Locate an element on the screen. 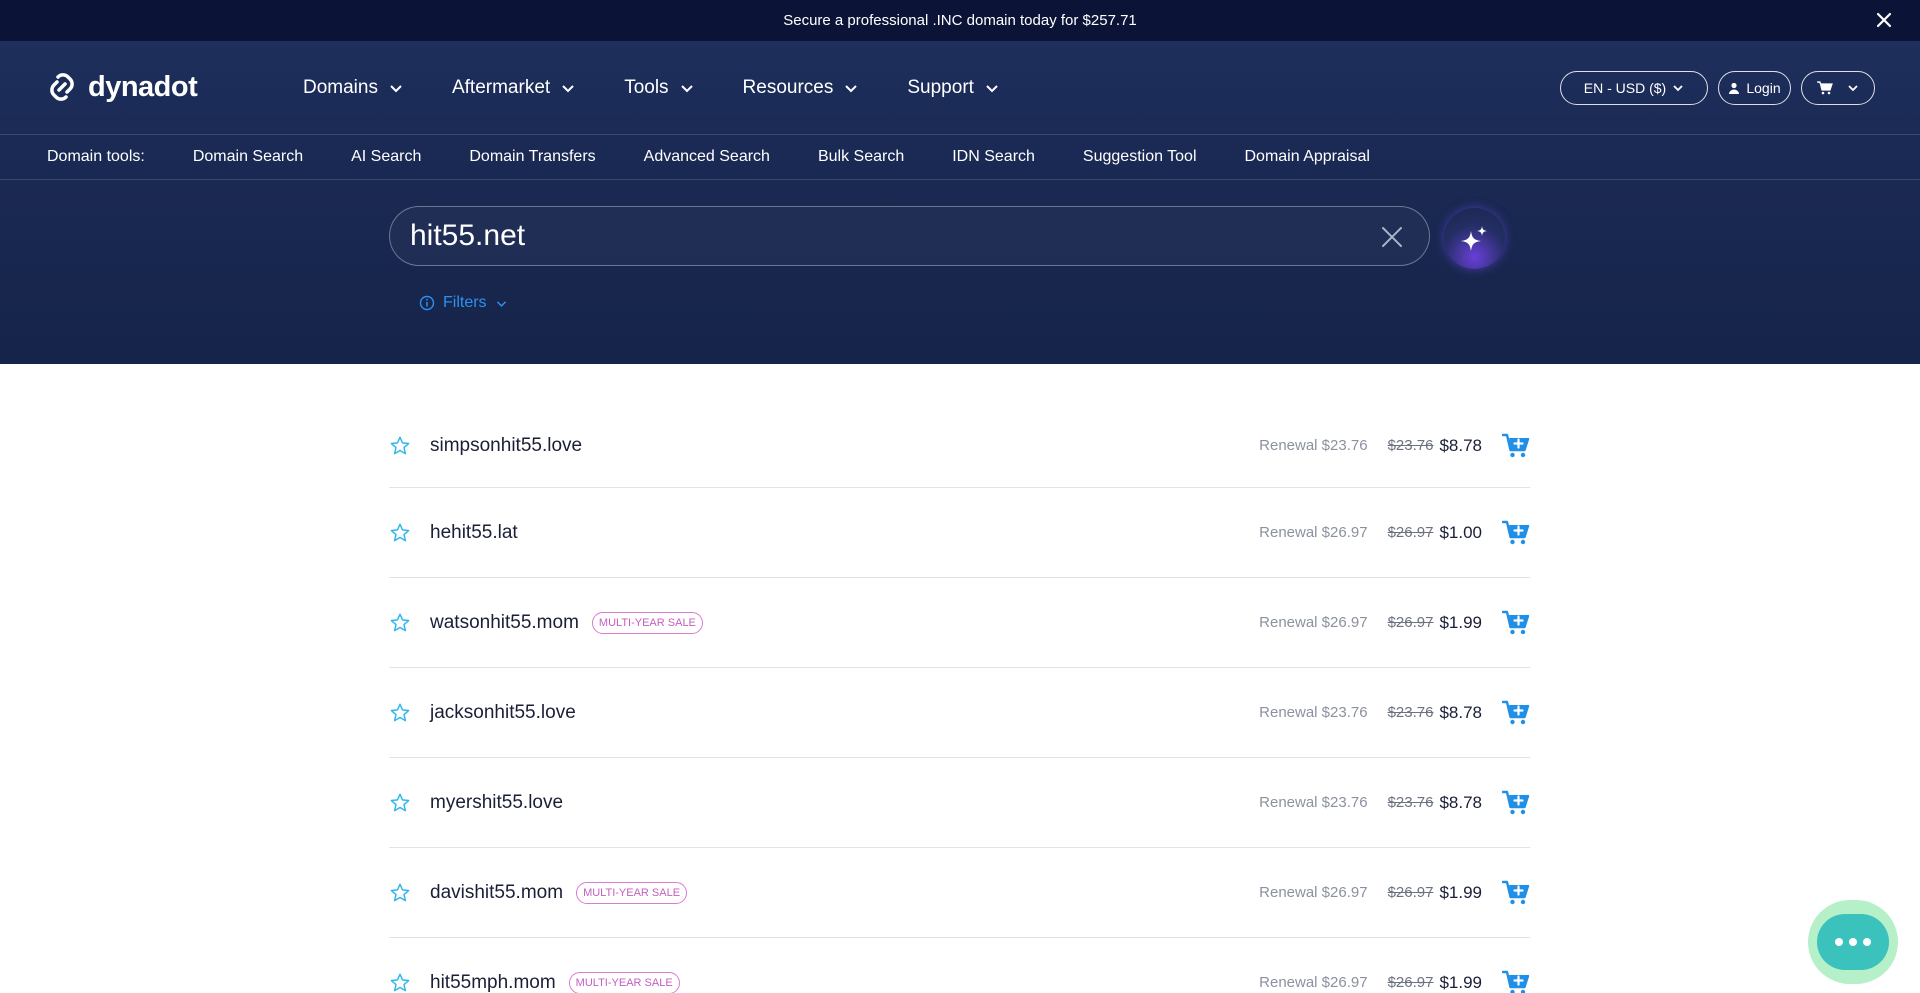 This screenshot has height=993, width=1920. account-controls: EN - USD ($) Login is located at coordinates (1717, 88).